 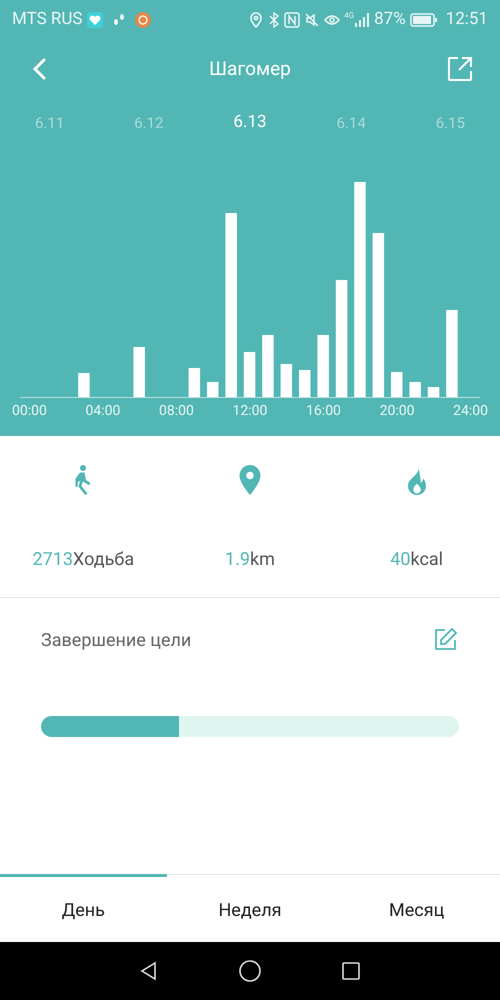 What do you see at coordinates (47, 20) in the screenshot?
I see `carrier-name: MTS RUS` at bounding box center [47, 20].